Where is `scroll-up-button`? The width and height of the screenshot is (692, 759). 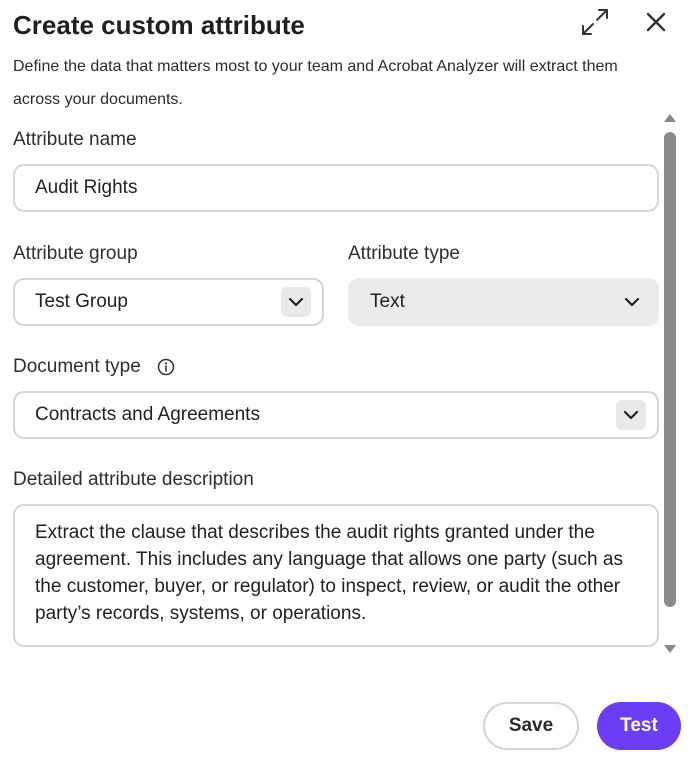
scroll-up-button is located at coordinates (670, 118).